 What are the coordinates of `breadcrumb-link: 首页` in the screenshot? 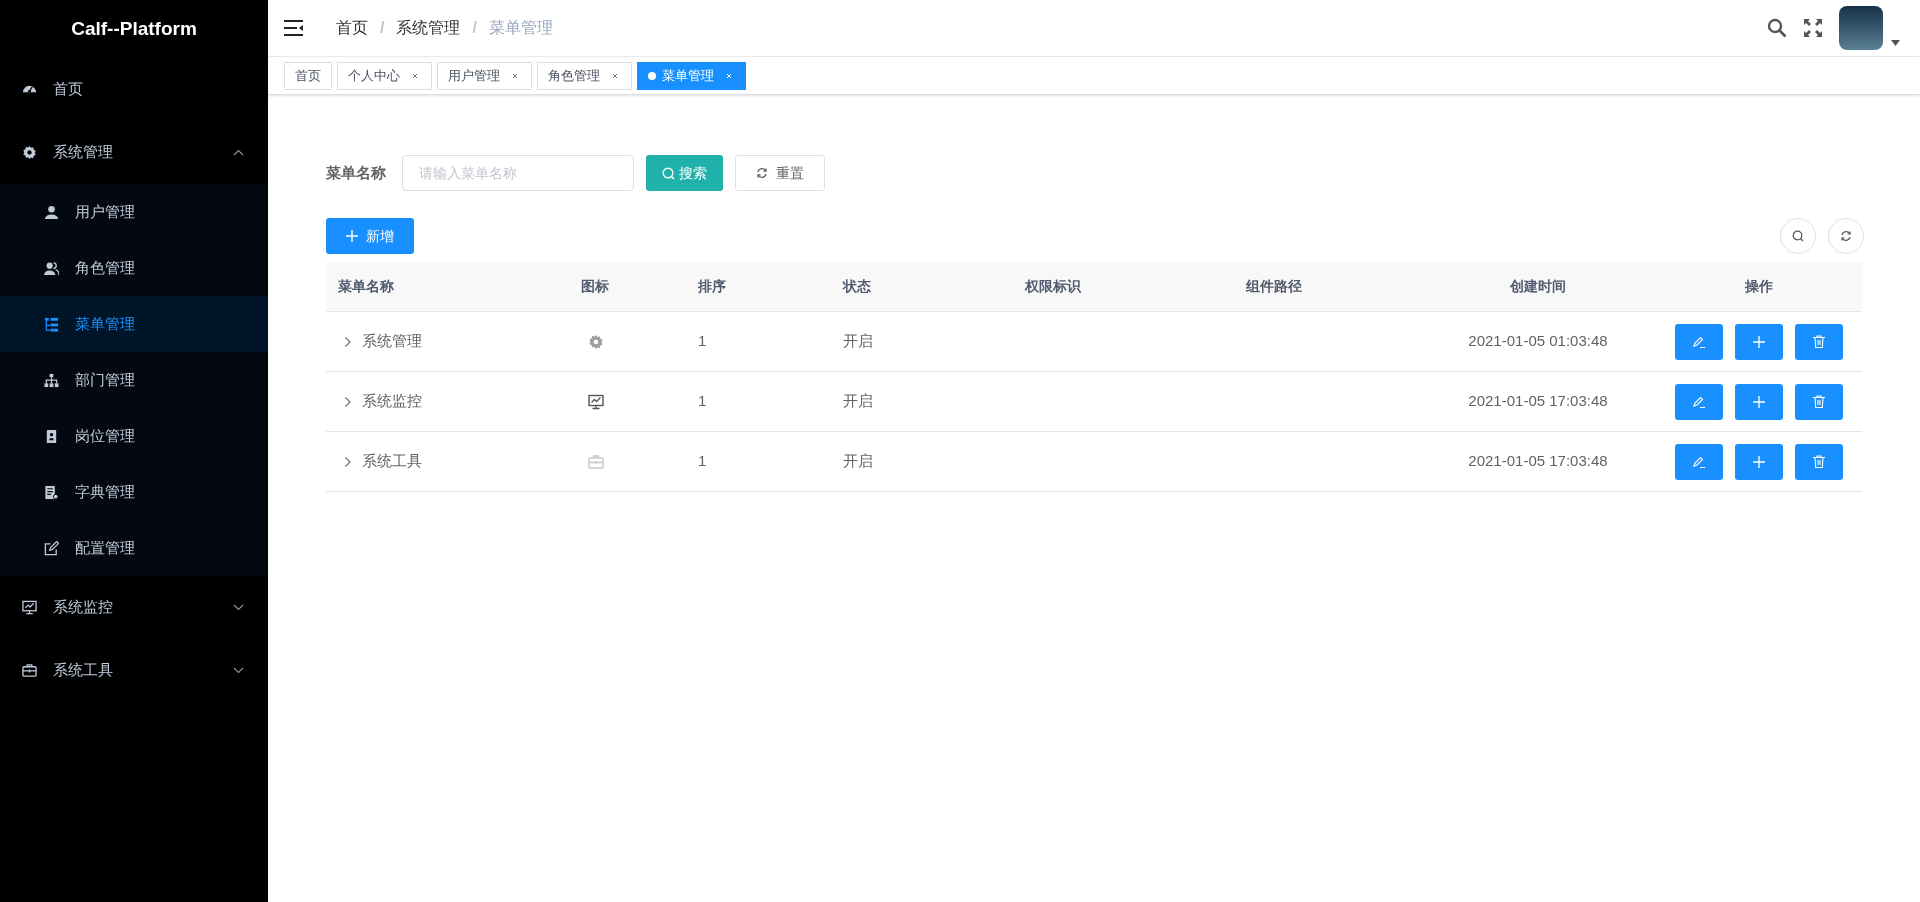 It's located at (352, 28).